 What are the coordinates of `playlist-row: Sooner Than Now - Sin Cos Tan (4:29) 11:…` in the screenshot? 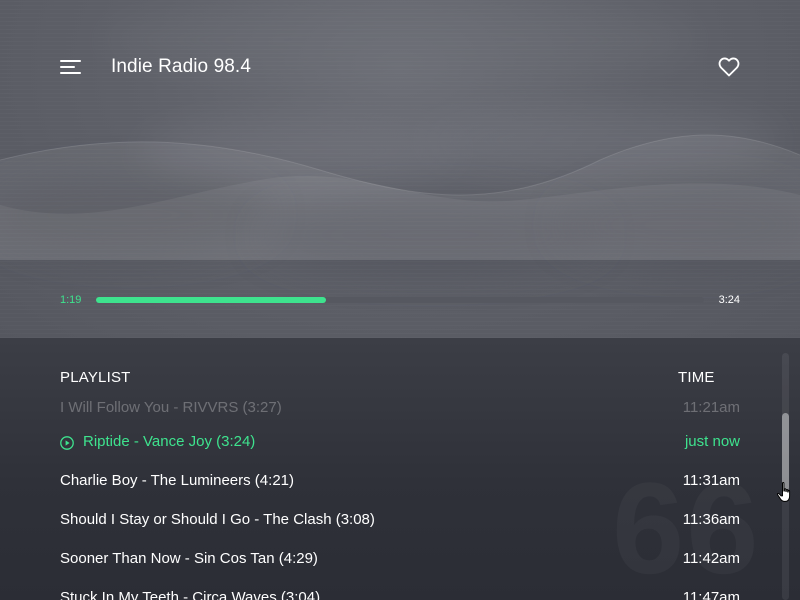 It's located at (400, 560).